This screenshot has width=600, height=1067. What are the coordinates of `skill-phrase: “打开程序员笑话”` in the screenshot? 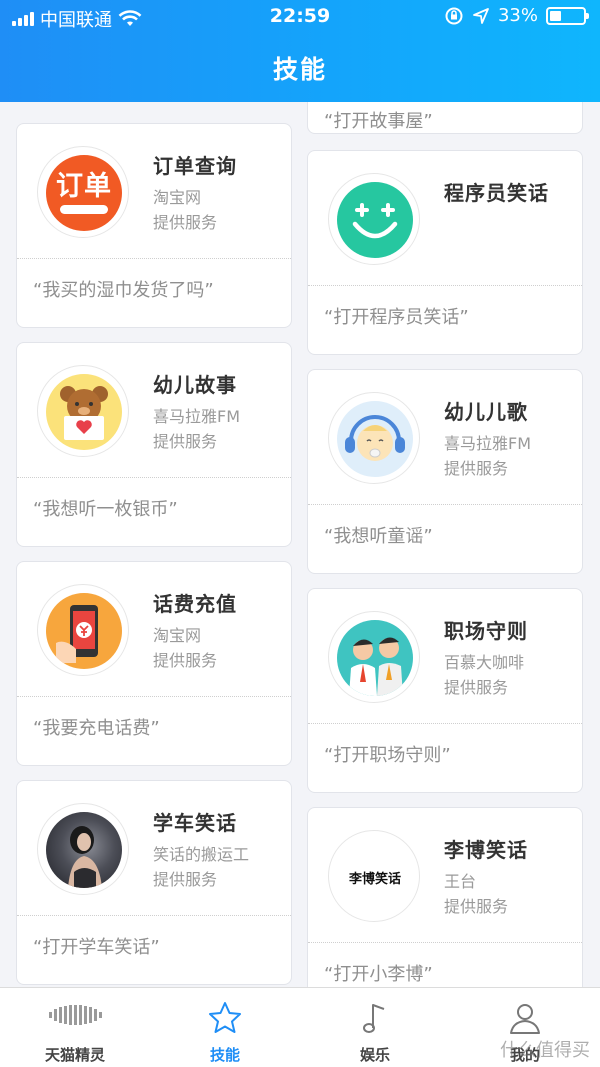 It's located at (396, 317).